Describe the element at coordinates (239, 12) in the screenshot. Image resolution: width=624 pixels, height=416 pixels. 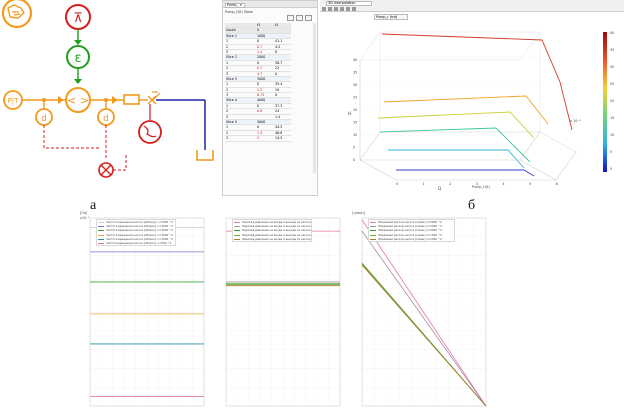
I see `table-title: Pump_H(t) Table` at that location.